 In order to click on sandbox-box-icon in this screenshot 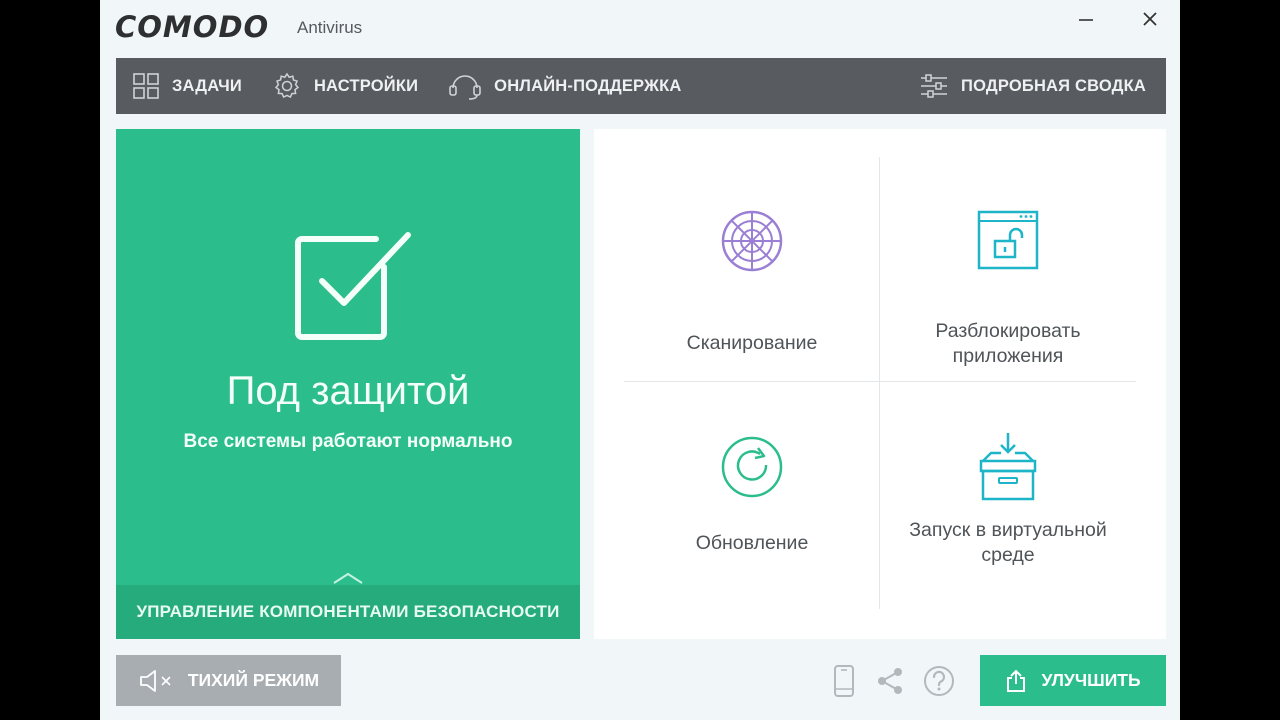, I will do `click(1008, 467)`.